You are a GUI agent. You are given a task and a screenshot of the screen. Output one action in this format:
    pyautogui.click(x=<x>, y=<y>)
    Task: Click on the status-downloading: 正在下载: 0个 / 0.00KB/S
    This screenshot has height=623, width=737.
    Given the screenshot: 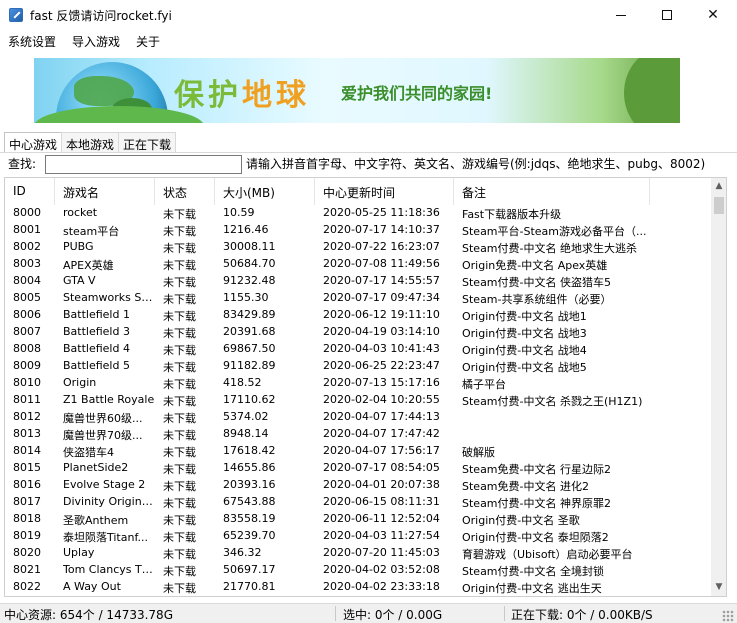 What is the action you would take?
    pyautogui.click(x=582, y=615)
    